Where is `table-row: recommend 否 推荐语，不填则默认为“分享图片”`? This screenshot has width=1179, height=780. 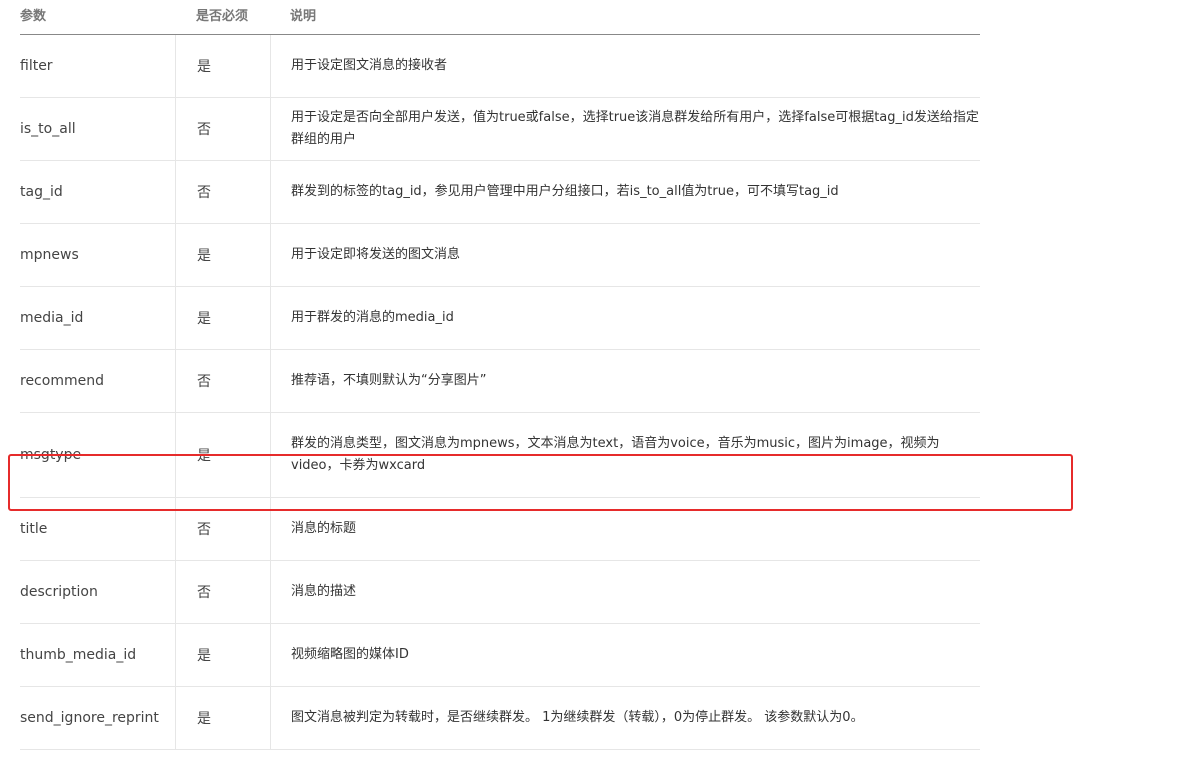
table-row: recommend 否 推荐语，不填则默认为“分享图片” is located at coordinates (500, 381).